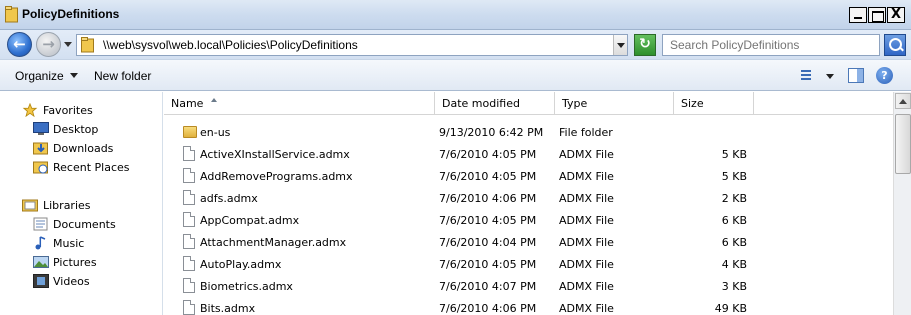  What do you see at coordinates (614, 103) in the screenshot?
I see `column-header-type: Type` at bounding box center [614, 103].